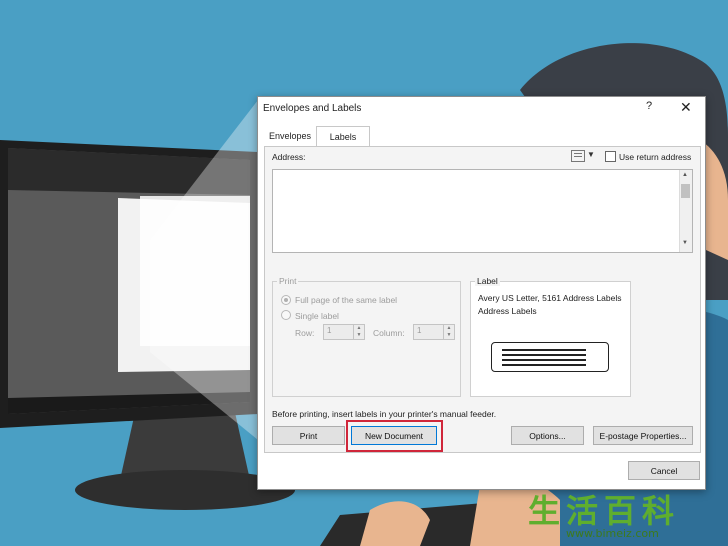  I want to click on chevron-down-icon: ▼, so click(591, 154).